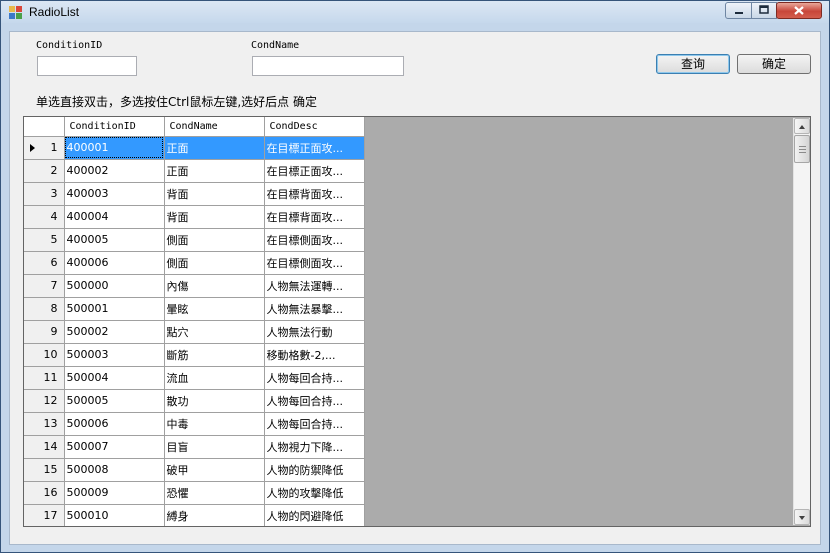 The height and width of the screenshot is (553, 830). Describe the element at coordinates (114, 470) in the screenshot. I see `cell-condition-id: 500008` at that location.